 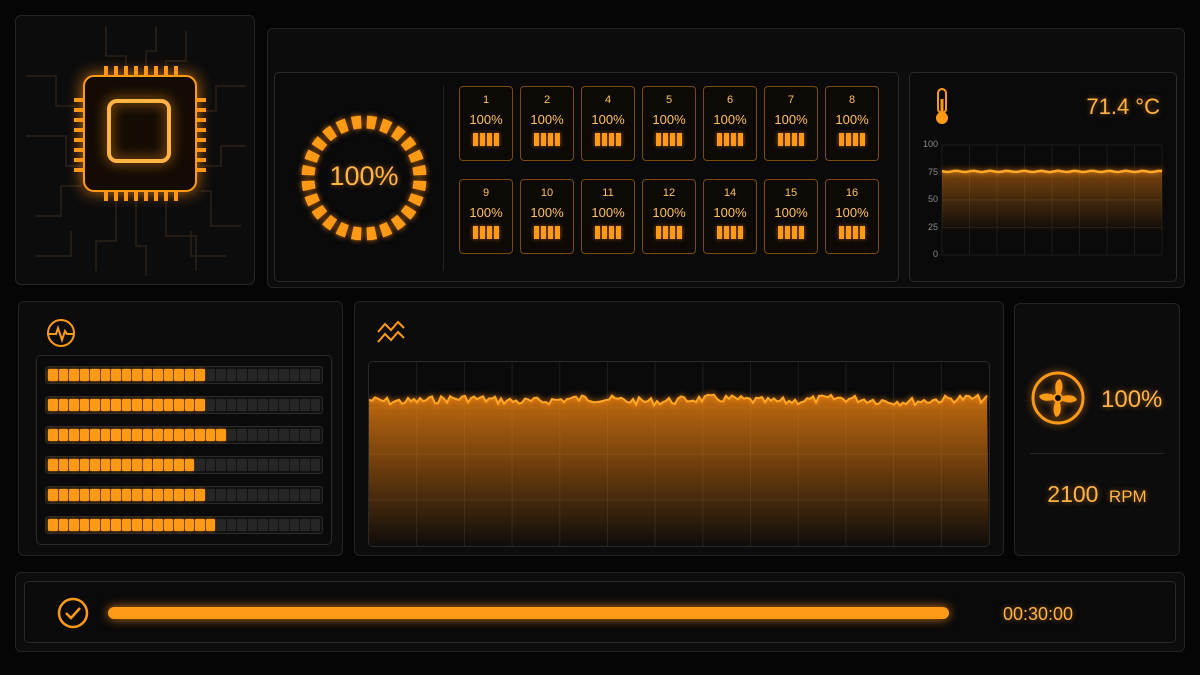 What do you see at coordinates (1127, 496) in the screenshot?
I see `fan-rpm-unit: RPM` at bounding box center [1127, 496].